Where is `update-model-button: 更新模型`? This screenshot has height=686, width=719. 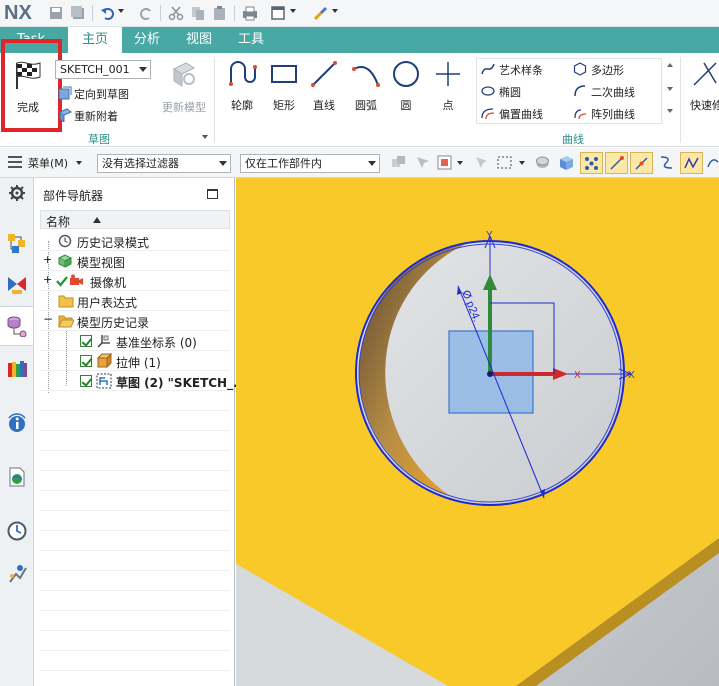
update-model-button: 更新模型 is located at coordinates (184, 87).